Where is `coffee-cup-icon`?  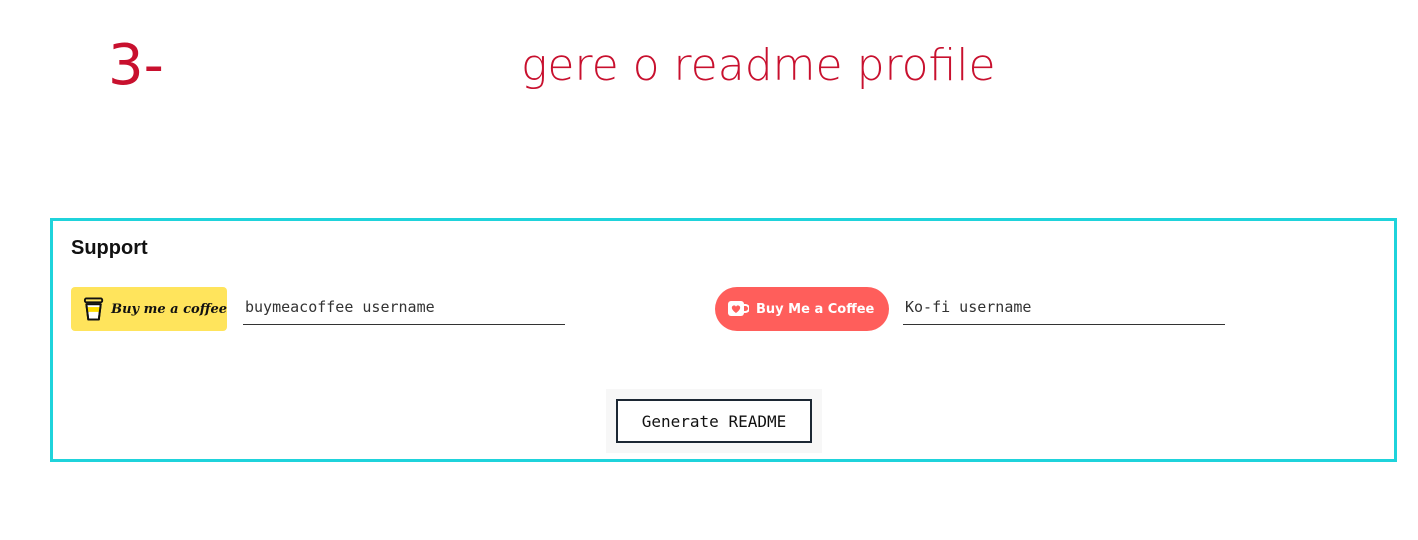 coffee-cup-icon is located at coordinates (93, 309).